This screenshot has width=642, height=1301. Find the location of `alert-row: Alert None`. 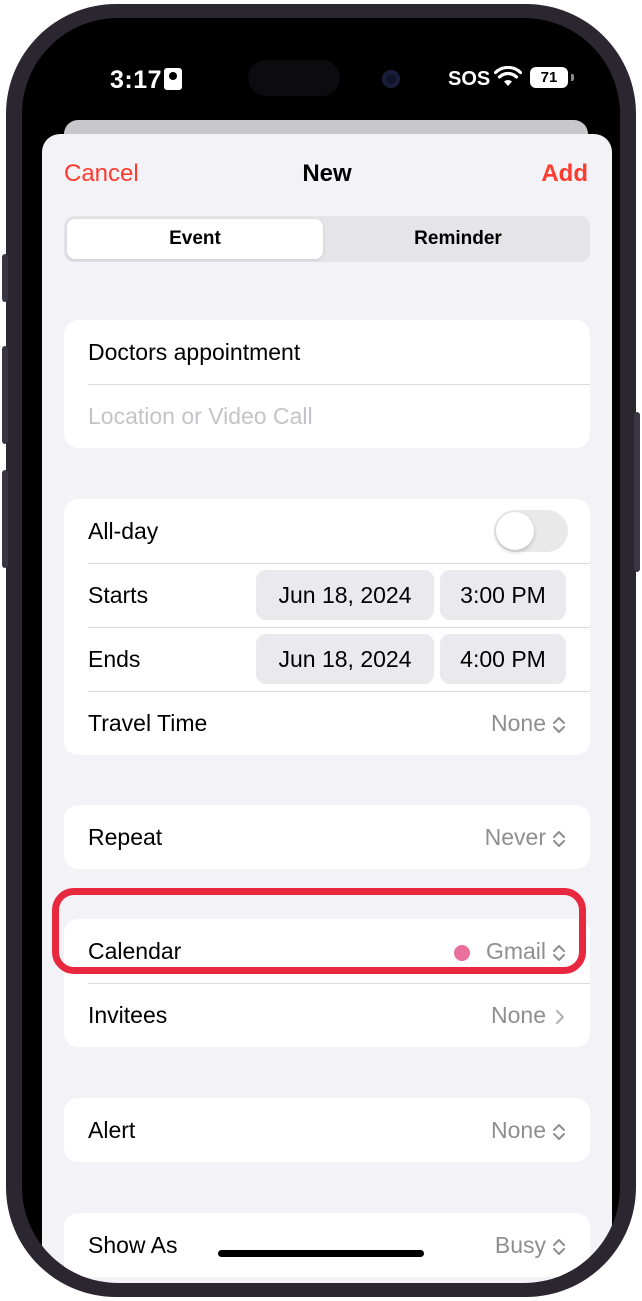

alert-row: Alert None is located at coordinates (327, 1130).